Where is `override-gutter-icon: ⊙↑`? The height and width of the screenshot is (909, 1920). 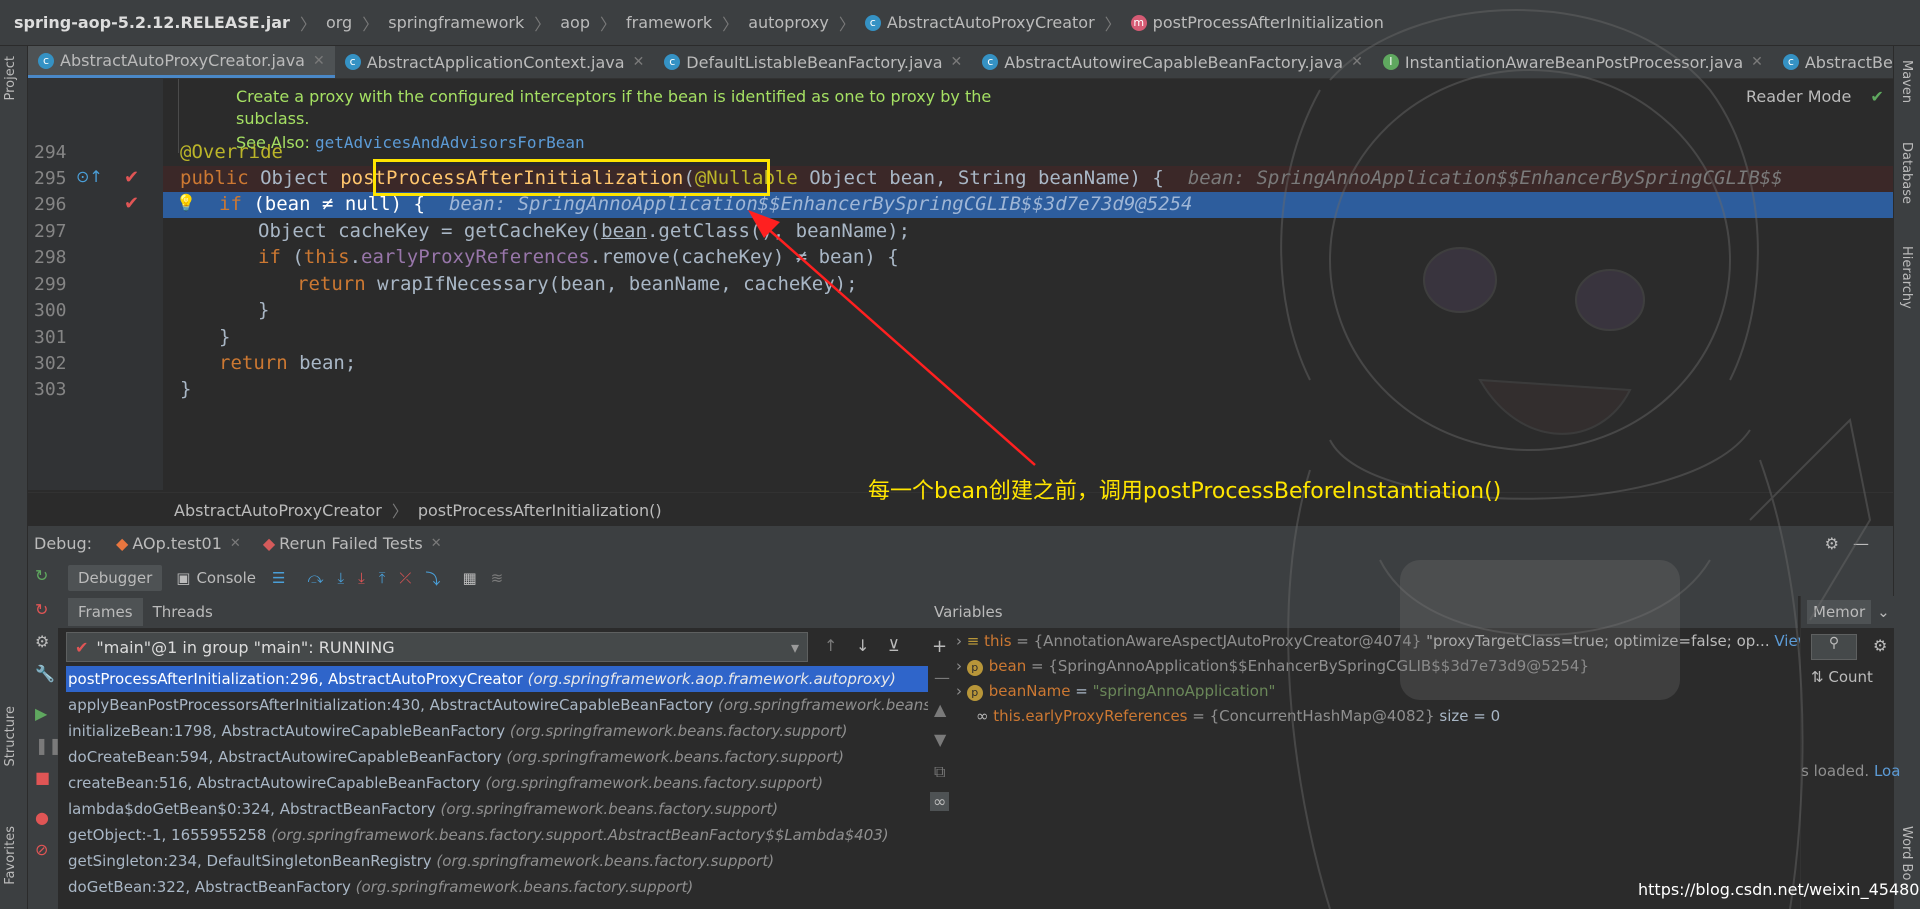
override-gutter-icon: ⊙↑ is located at coordinates (89, 176).